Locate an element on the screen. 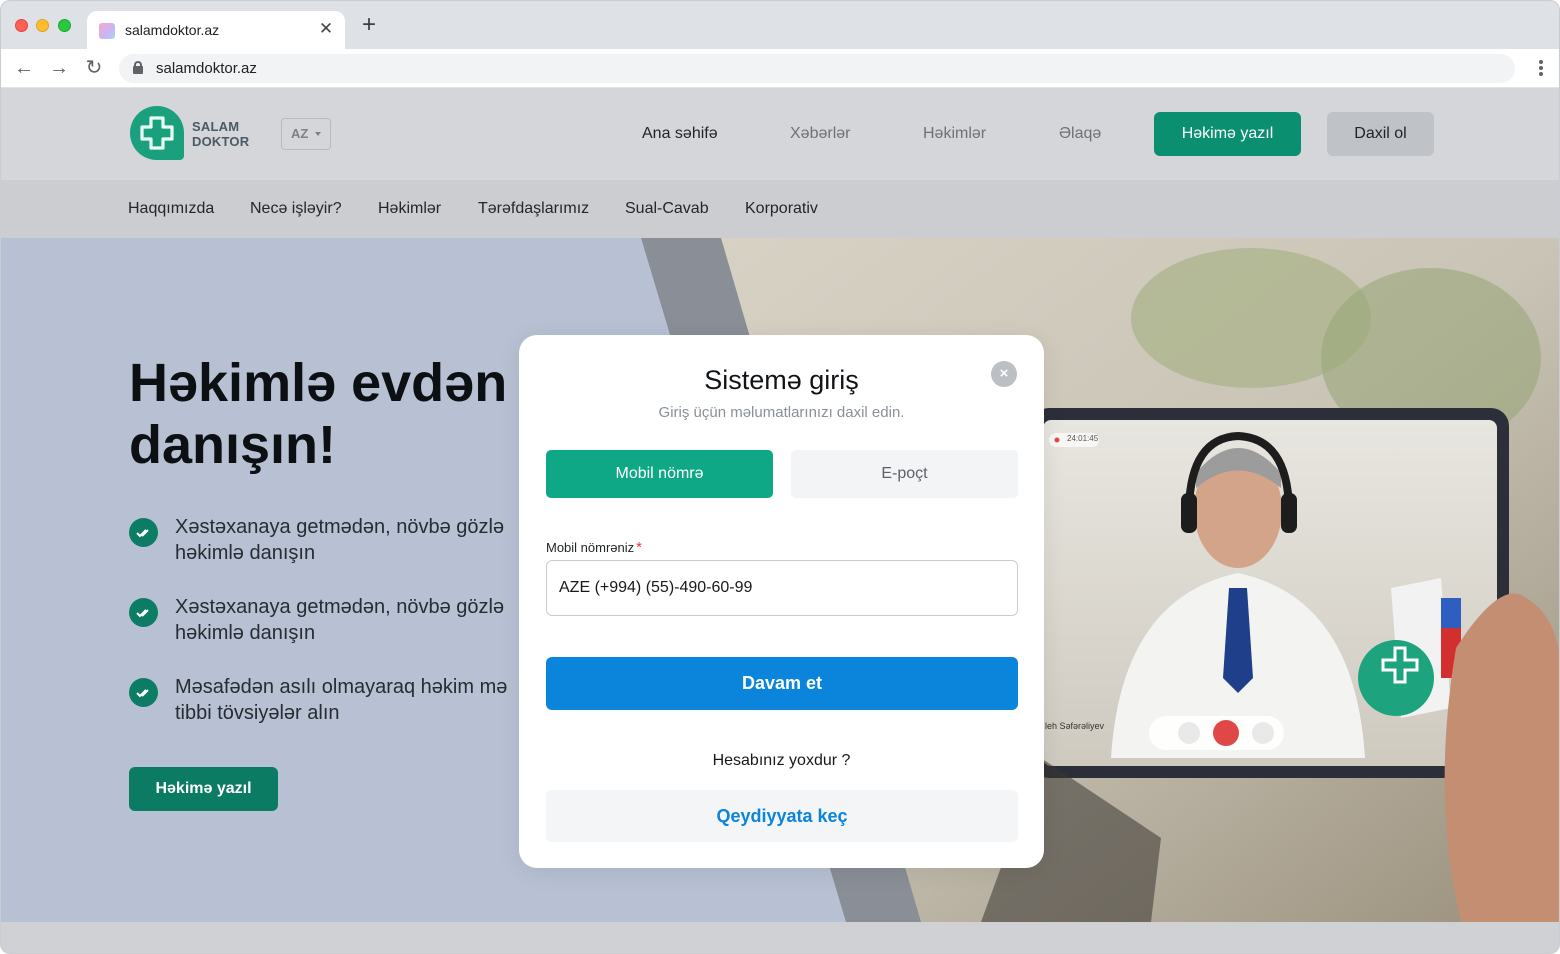  tab-mobile-number: Mobil nömrə is located at coordinates (659, 474).